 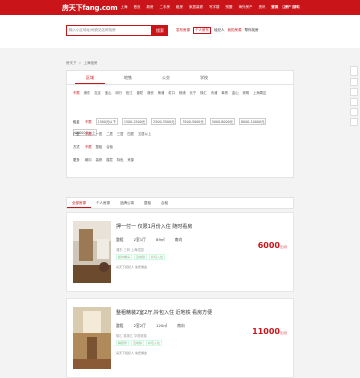 I want to click on listing-title: 整租精装2室2厅,拎包入住 近地铁 看房方便, so click(x=164, y=312).